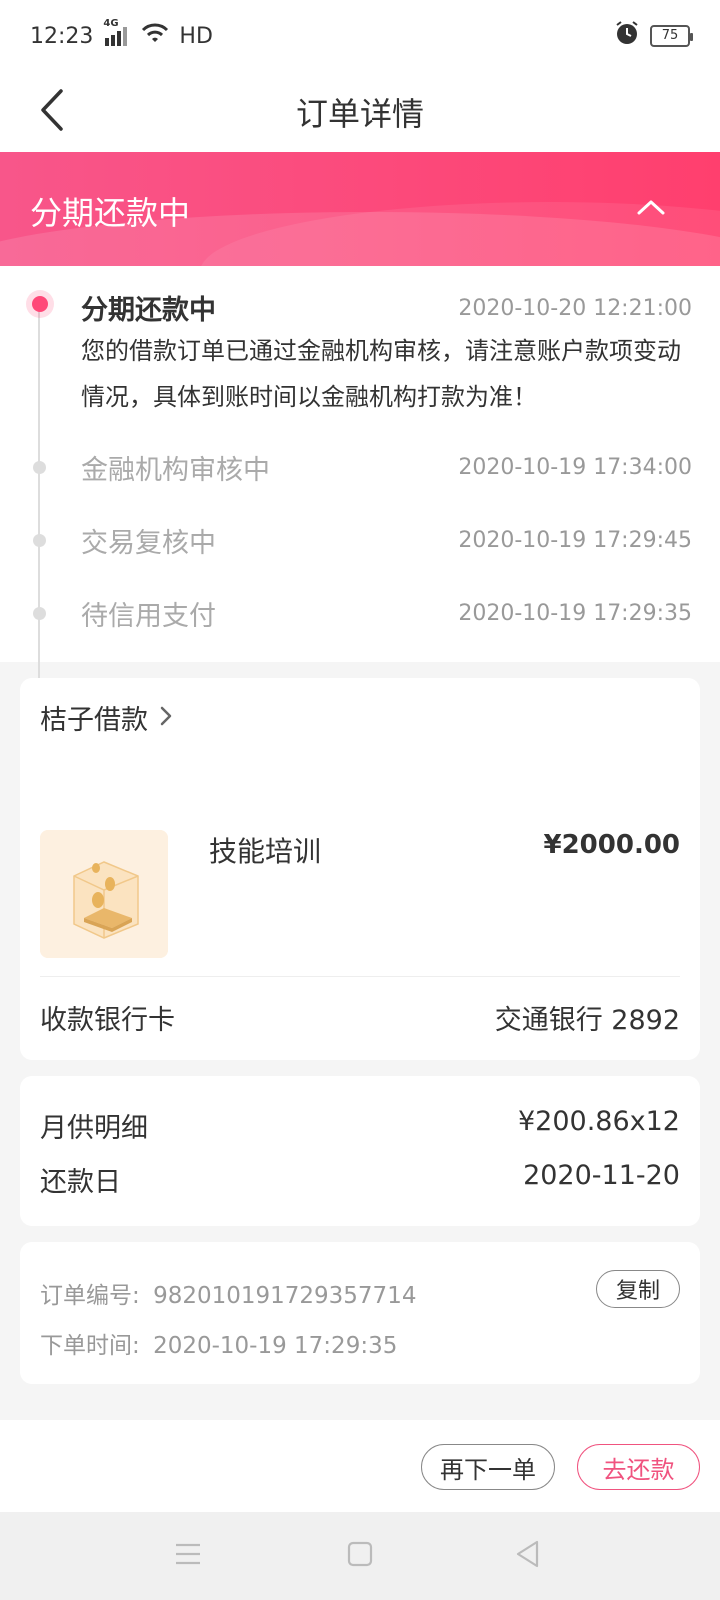  Describe the element at coordinates (175, 470) in the screenshot. I see `timeline-item-title: 金融机构审核中` at that location.